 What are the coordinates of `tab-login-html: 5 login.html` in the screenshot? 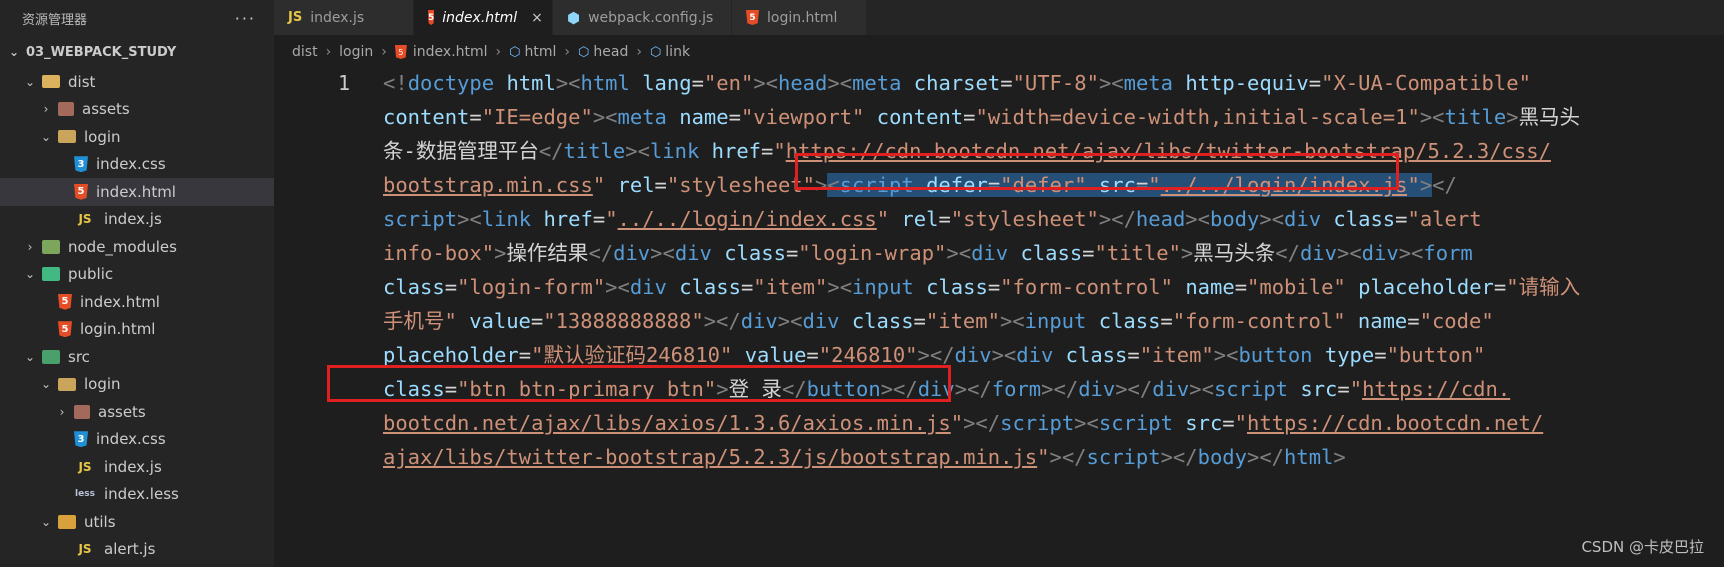 It's located at (799, 17).